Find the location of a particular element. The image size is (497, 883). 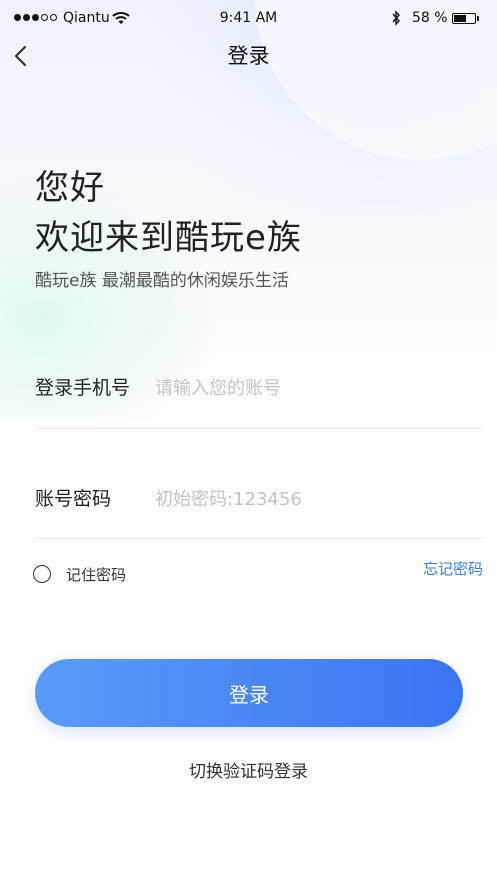

battery-percent: 58 % is located at coordinates (430, 18).